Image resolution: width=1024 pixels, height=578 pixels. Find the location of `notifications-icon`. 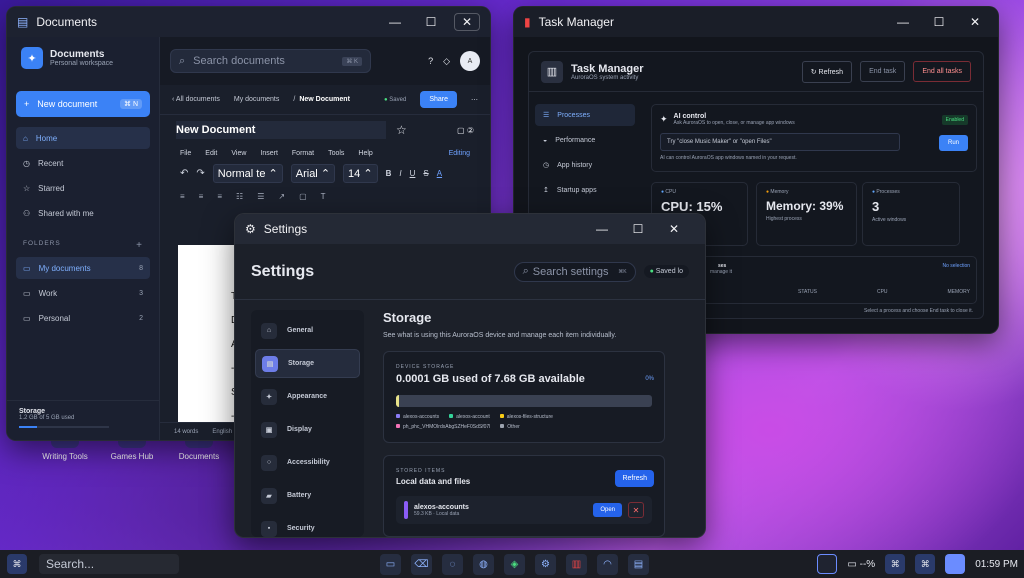

notifications-icon is located at coordinates (955, 564).